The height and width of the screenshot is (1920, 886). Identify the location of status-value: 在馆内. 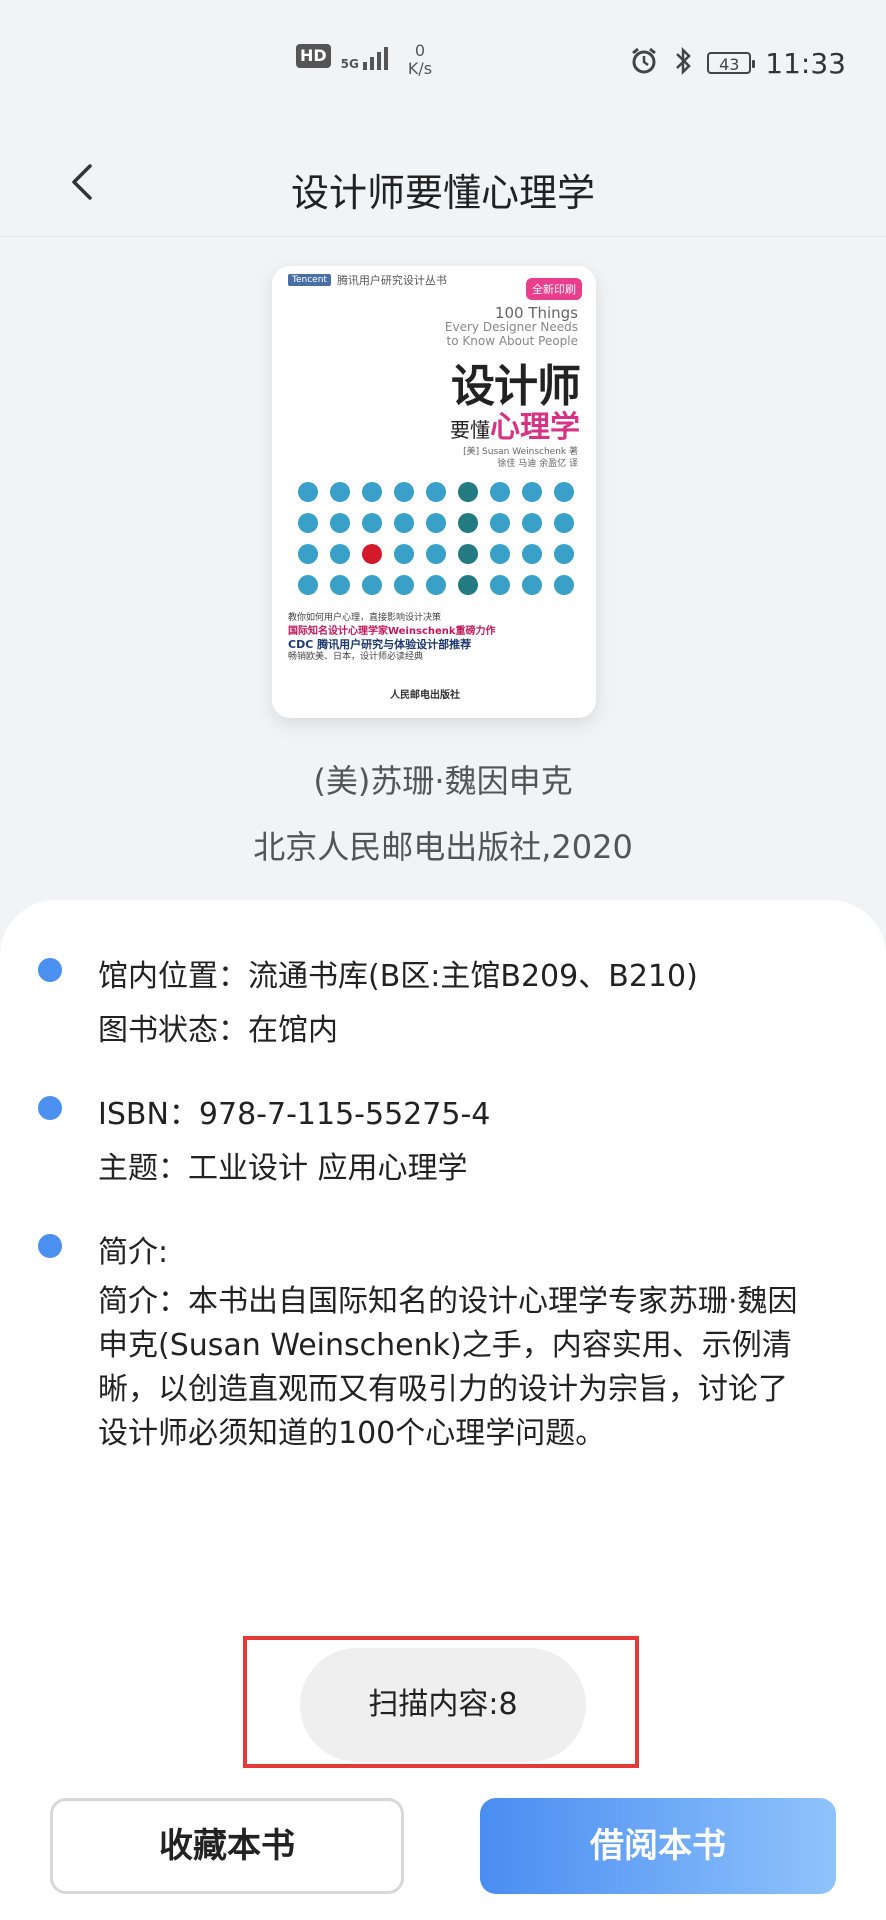
(293, 1030).